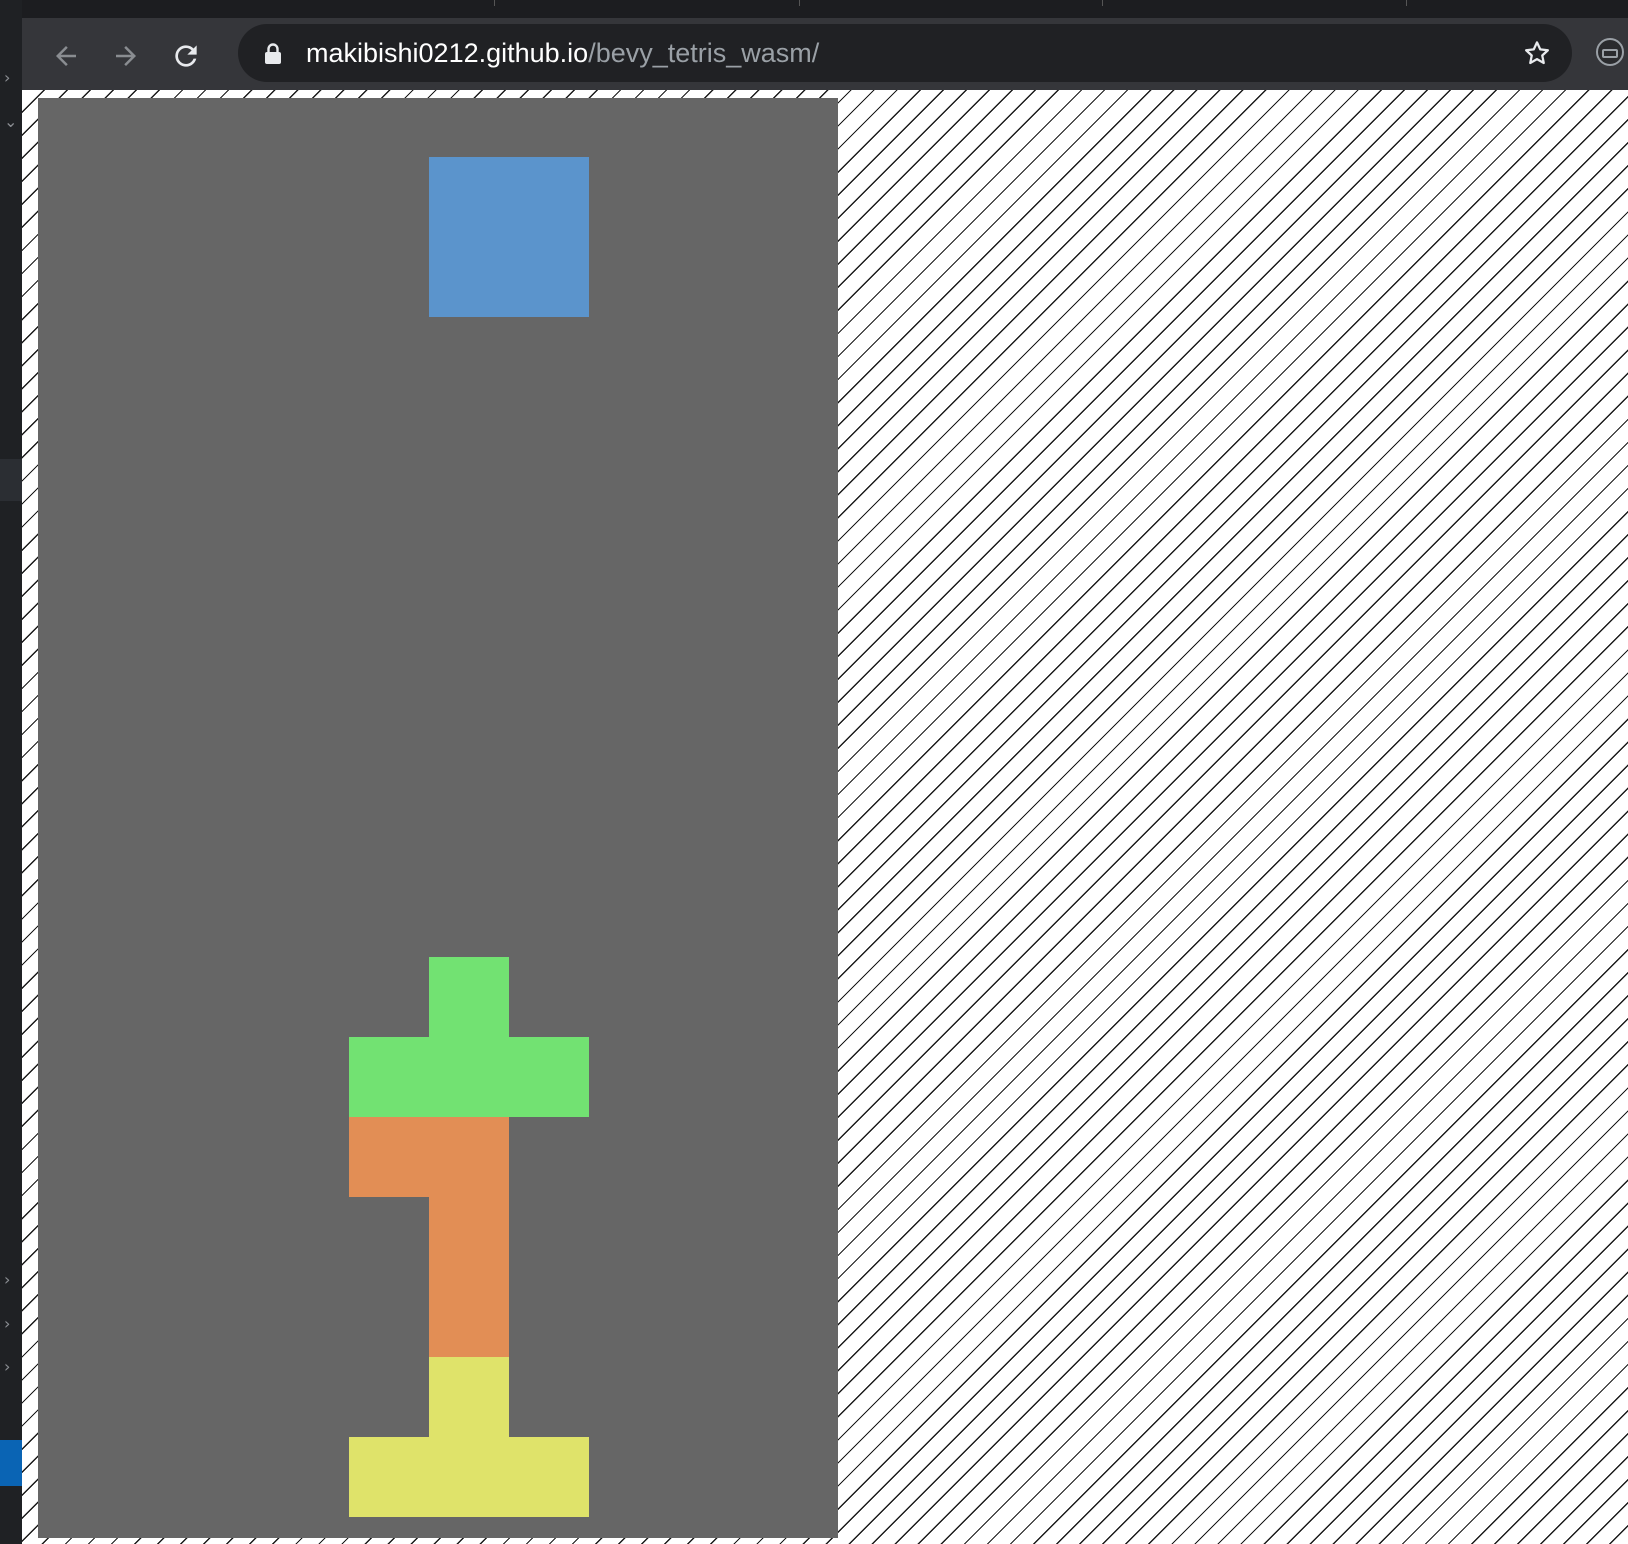 The height and width of the screenshot is (1544, 1628). Describe the element at coordinates (1610, 52) in the screenshot. I see `extension-icon` at that location.